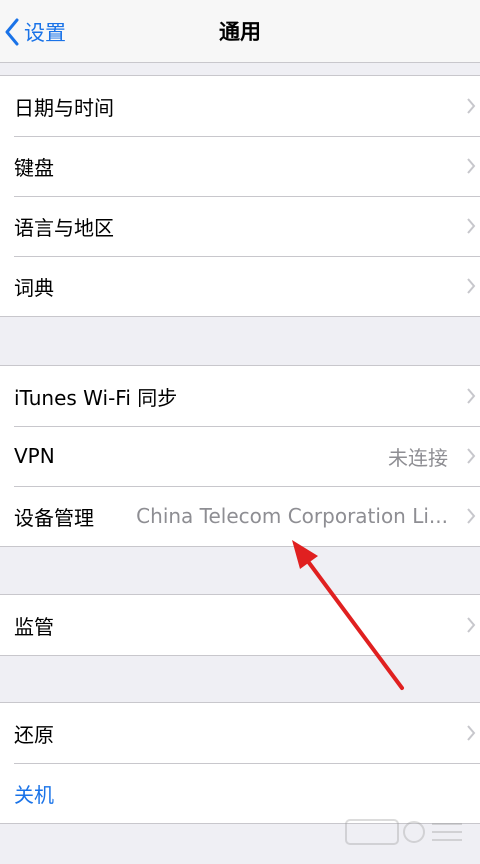 The width and height of the screenshot is (480, 864). I want to click on shut-down-label: 关机, so click(34, 794).